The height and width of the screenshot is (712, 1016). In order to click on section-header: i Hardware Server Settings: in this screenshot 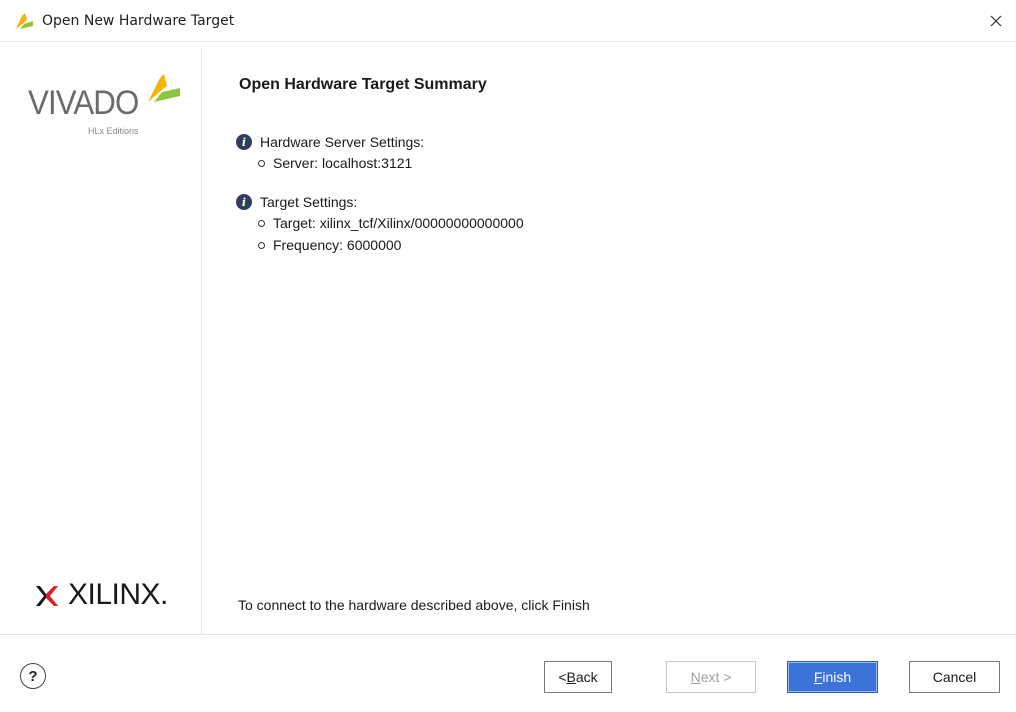, I will do `click(330, 142)`.